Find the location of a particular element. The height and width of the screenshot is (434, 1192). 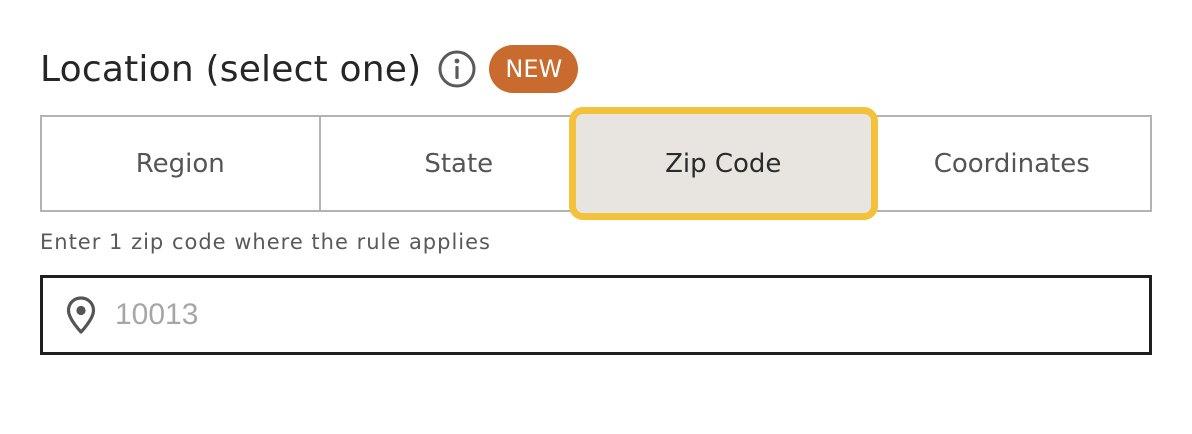

tab-zip-code-label: Zip Code is located at coordinates (723, 163).